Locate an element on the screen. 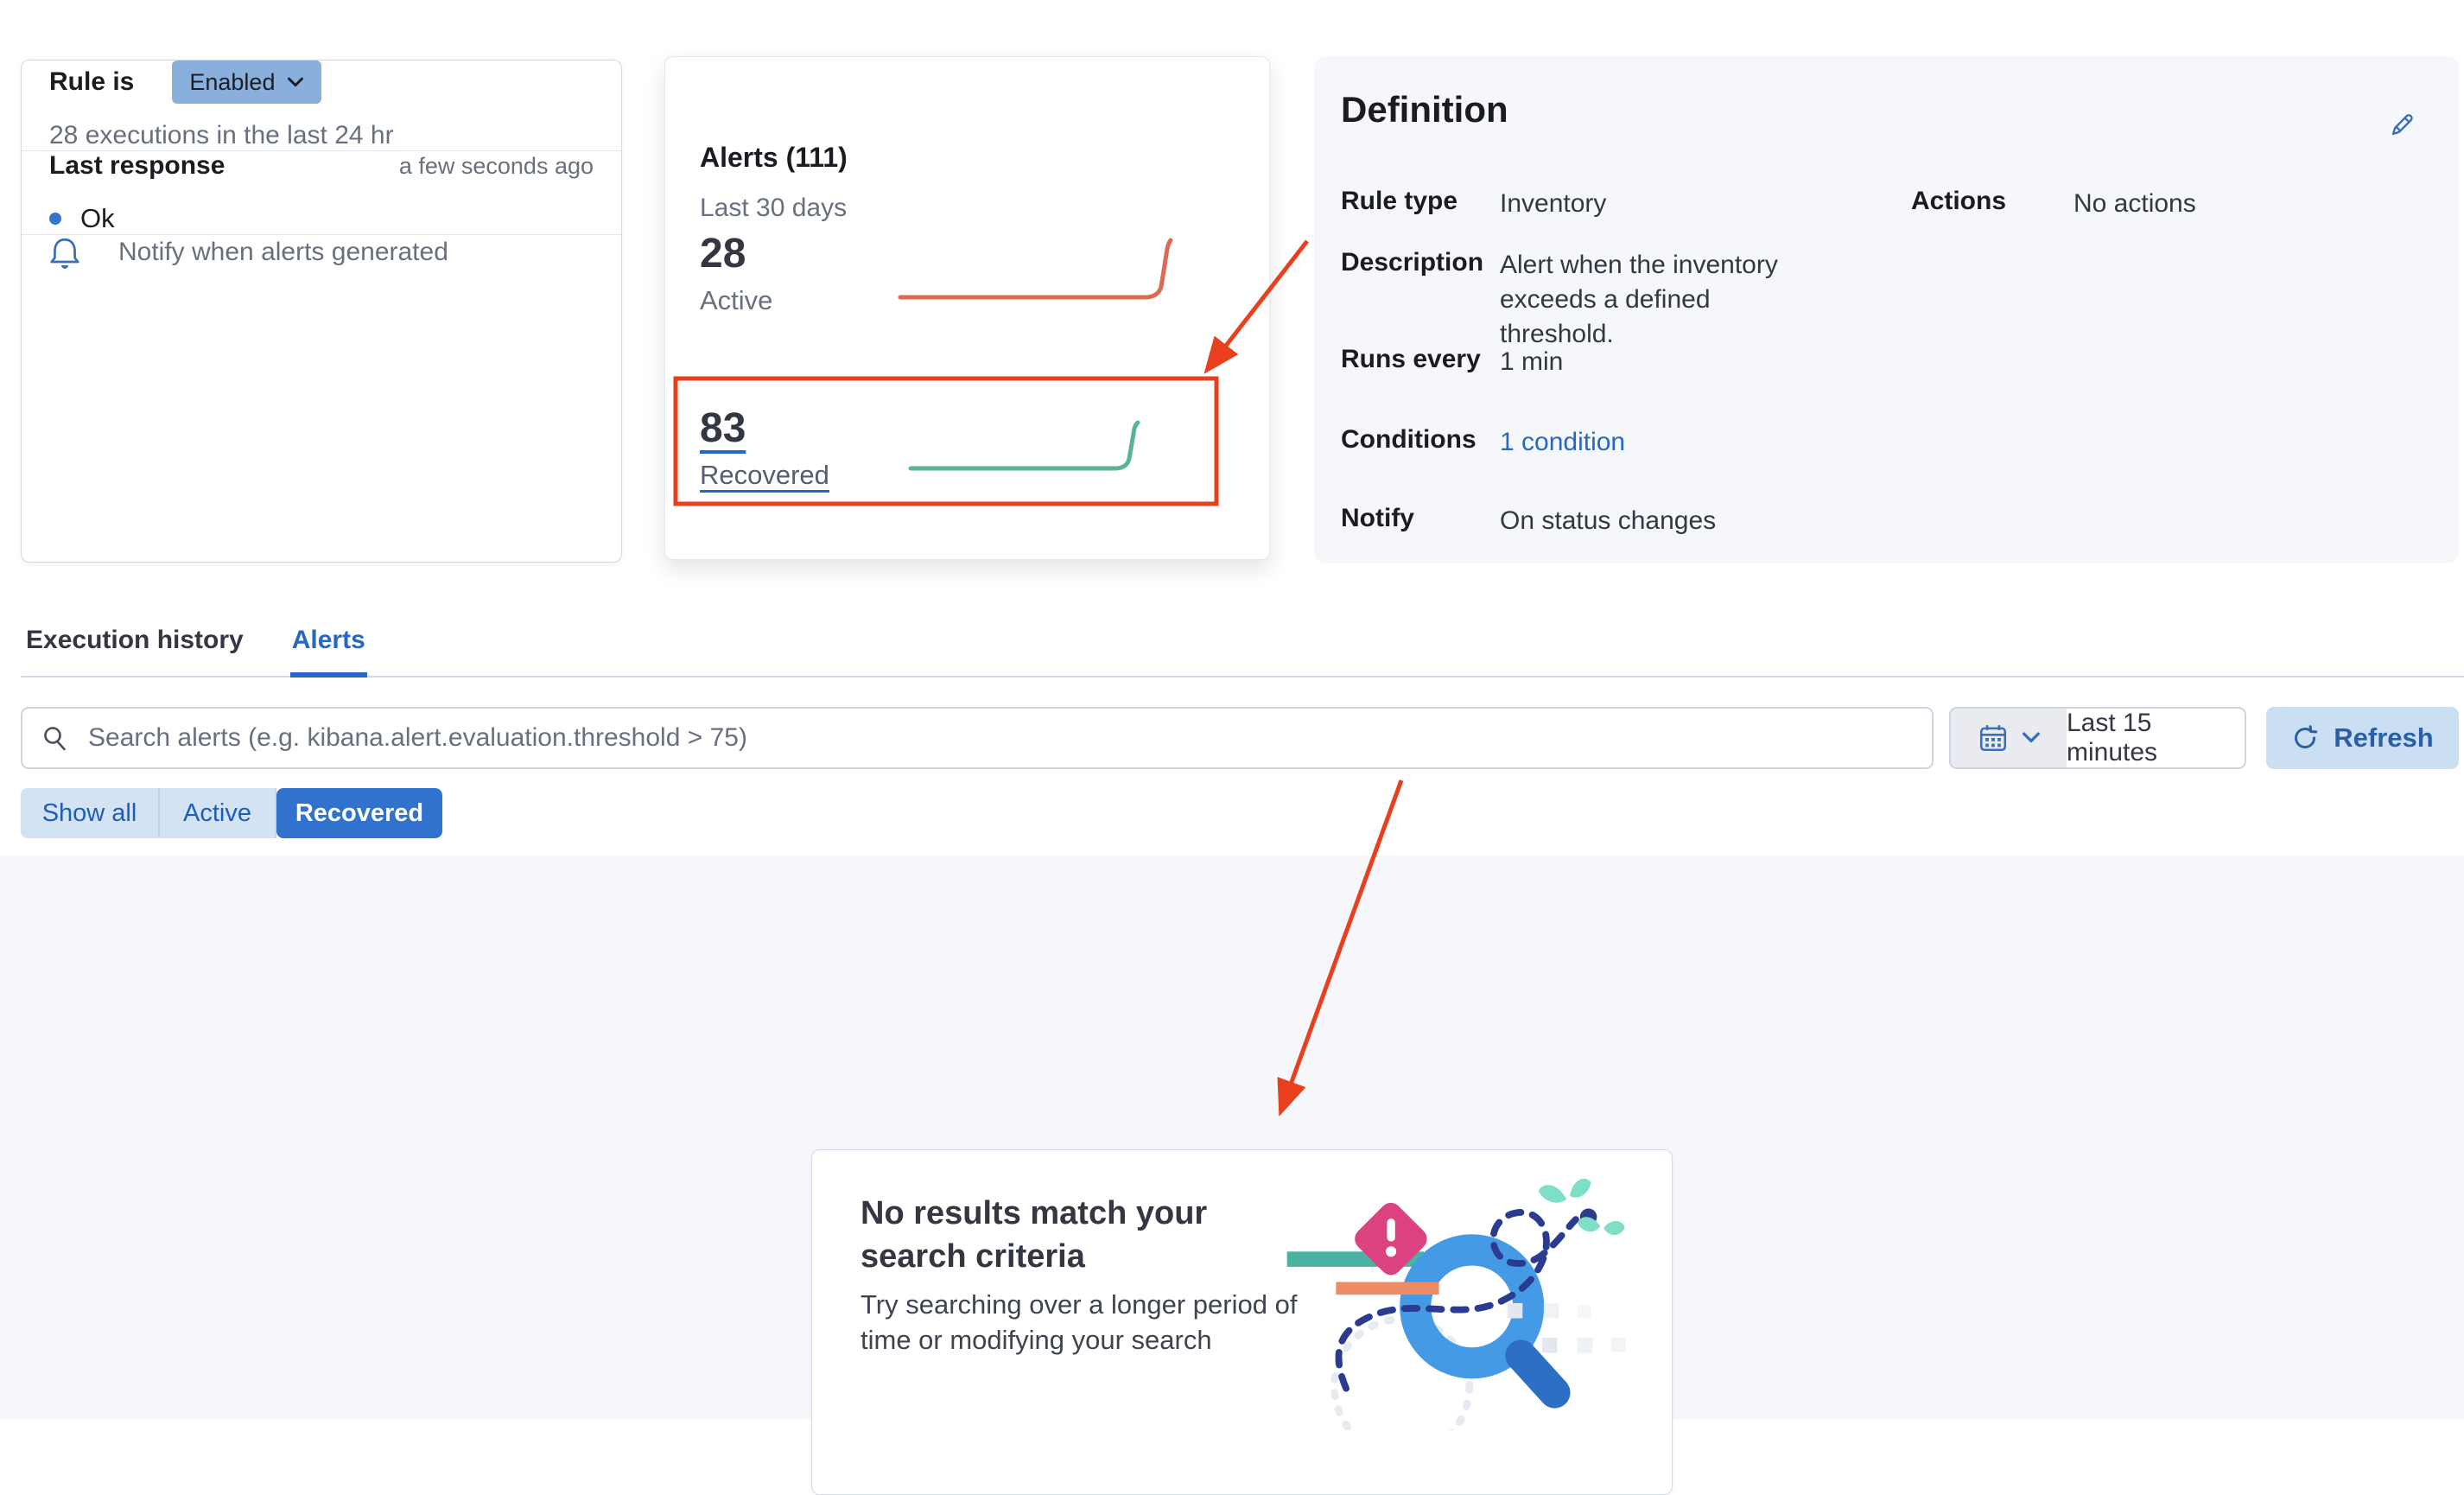 The height and width of the screenshot is (1495, 2464). runs-every-value: 1 min is located at coordinates (1532, 361).